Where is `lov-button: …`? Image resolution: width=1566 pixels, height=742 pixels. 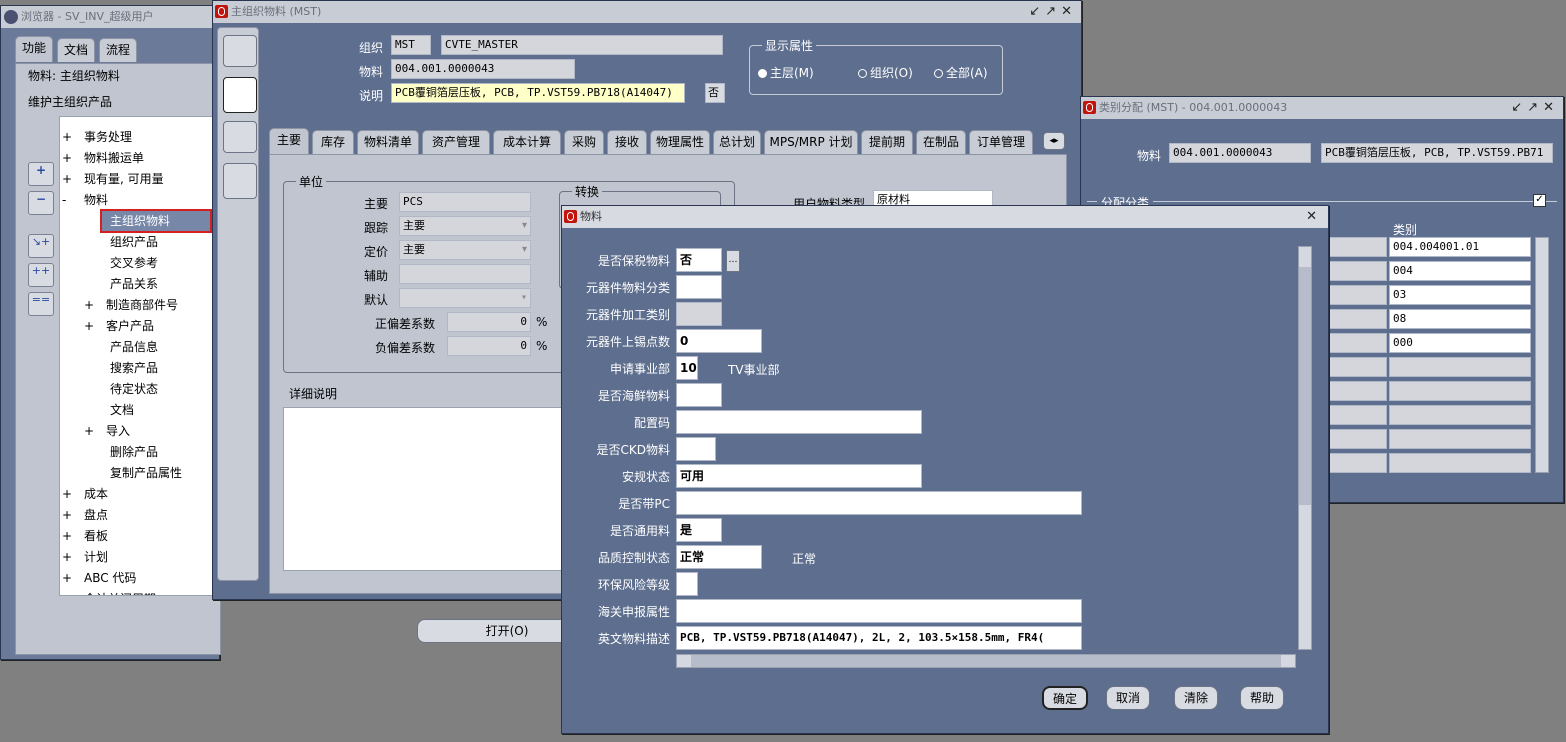
lov-button: … is located at coordinates (733, 261).